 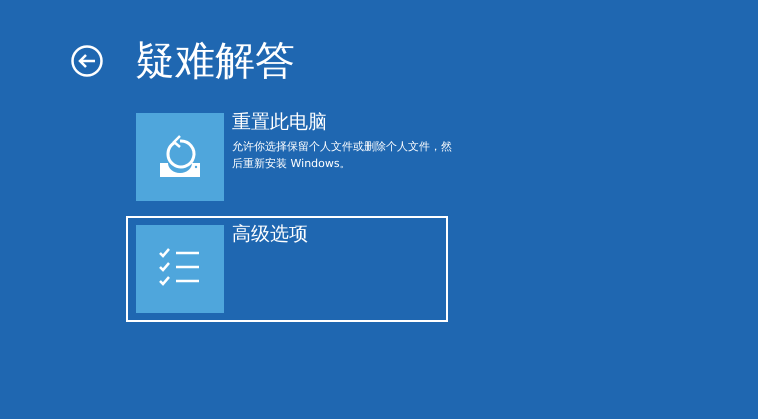 I want to click on back-button, so click(x=87, y=61).